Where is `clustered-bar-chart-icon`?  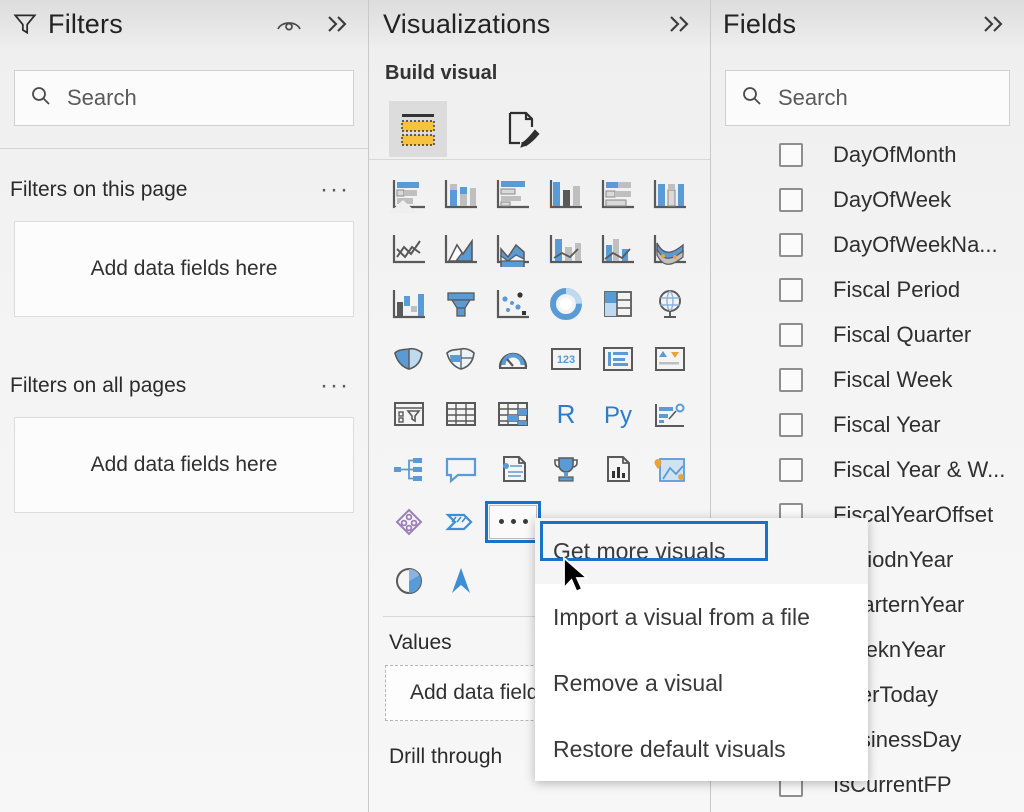
clustered-bar-chart-icon is located at coordinates (513, 193).